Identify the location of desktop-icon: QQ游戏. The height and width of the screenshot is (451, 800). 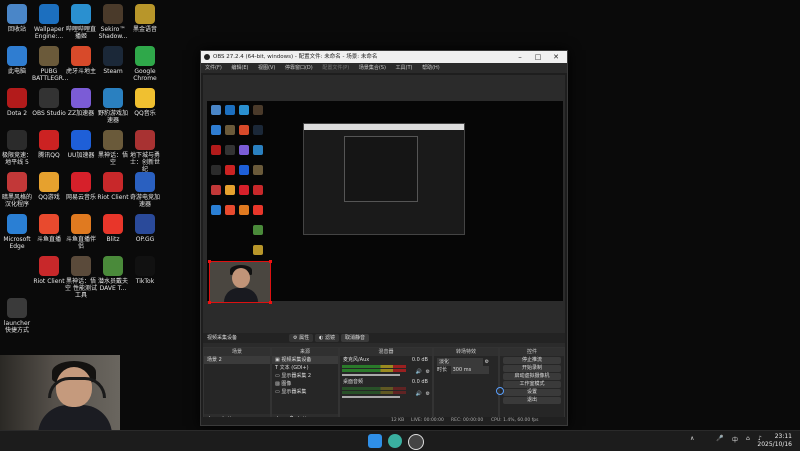
(49, 186).